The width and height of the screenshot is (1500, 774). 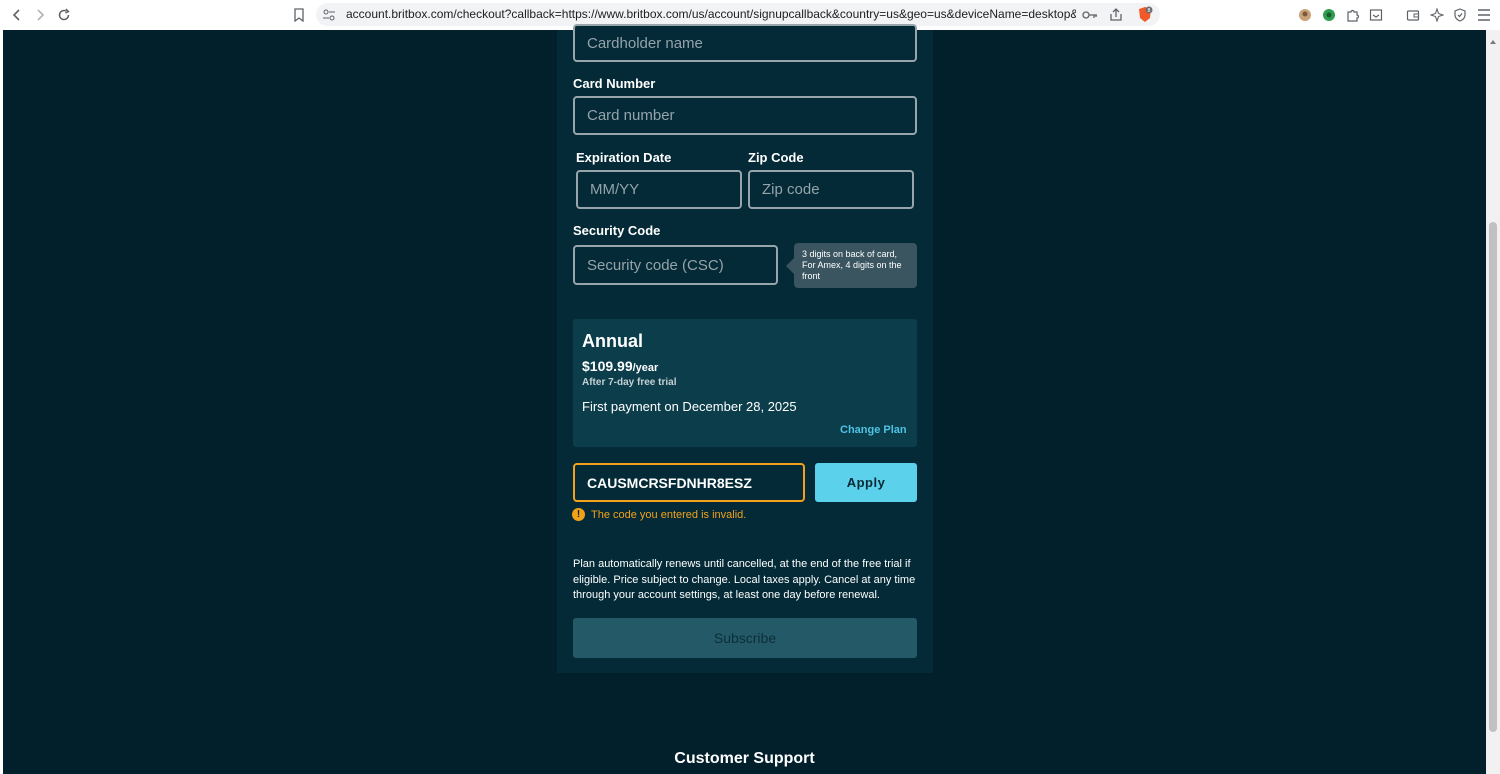 I want to click on plan-trial-note: After 7-day free trial, so click(x=629, y=382).